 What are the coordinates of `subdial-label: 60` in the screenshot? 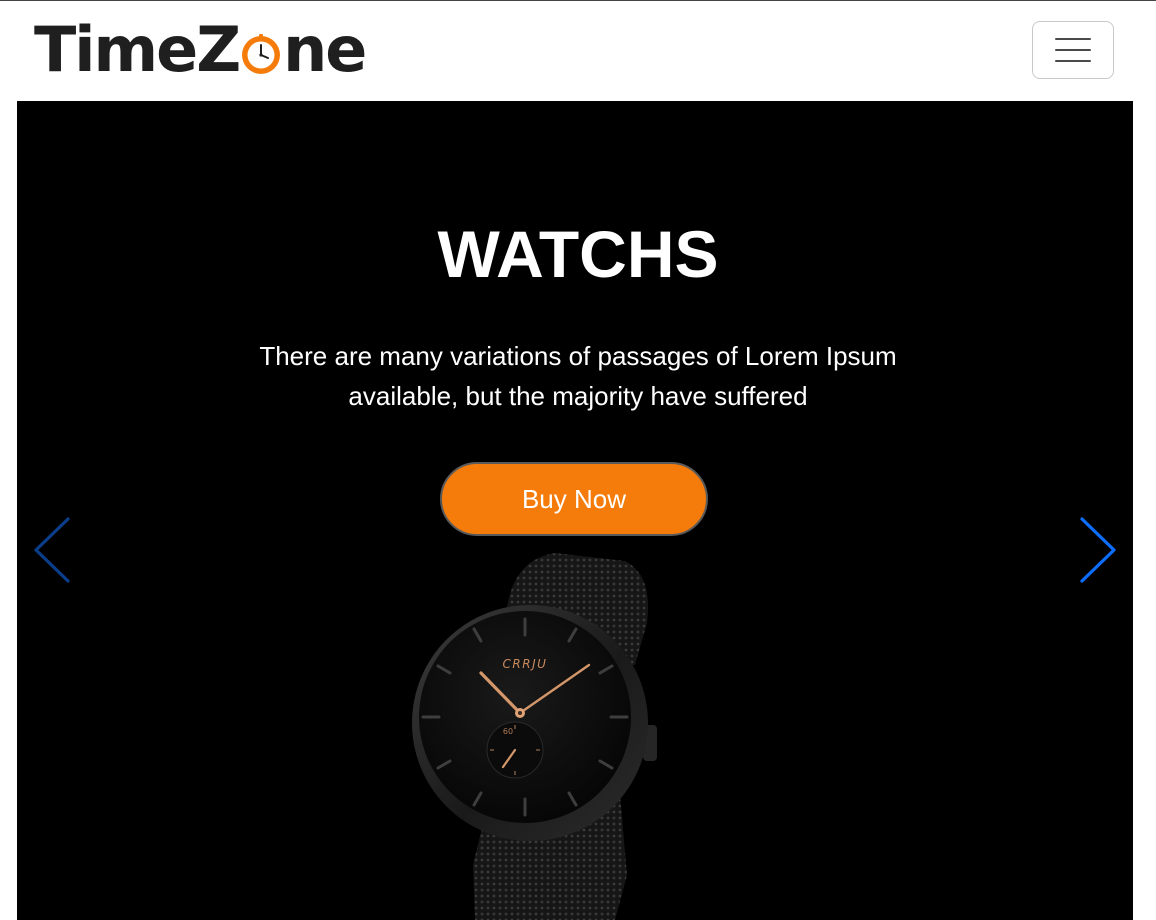 It's located at (508, 731).